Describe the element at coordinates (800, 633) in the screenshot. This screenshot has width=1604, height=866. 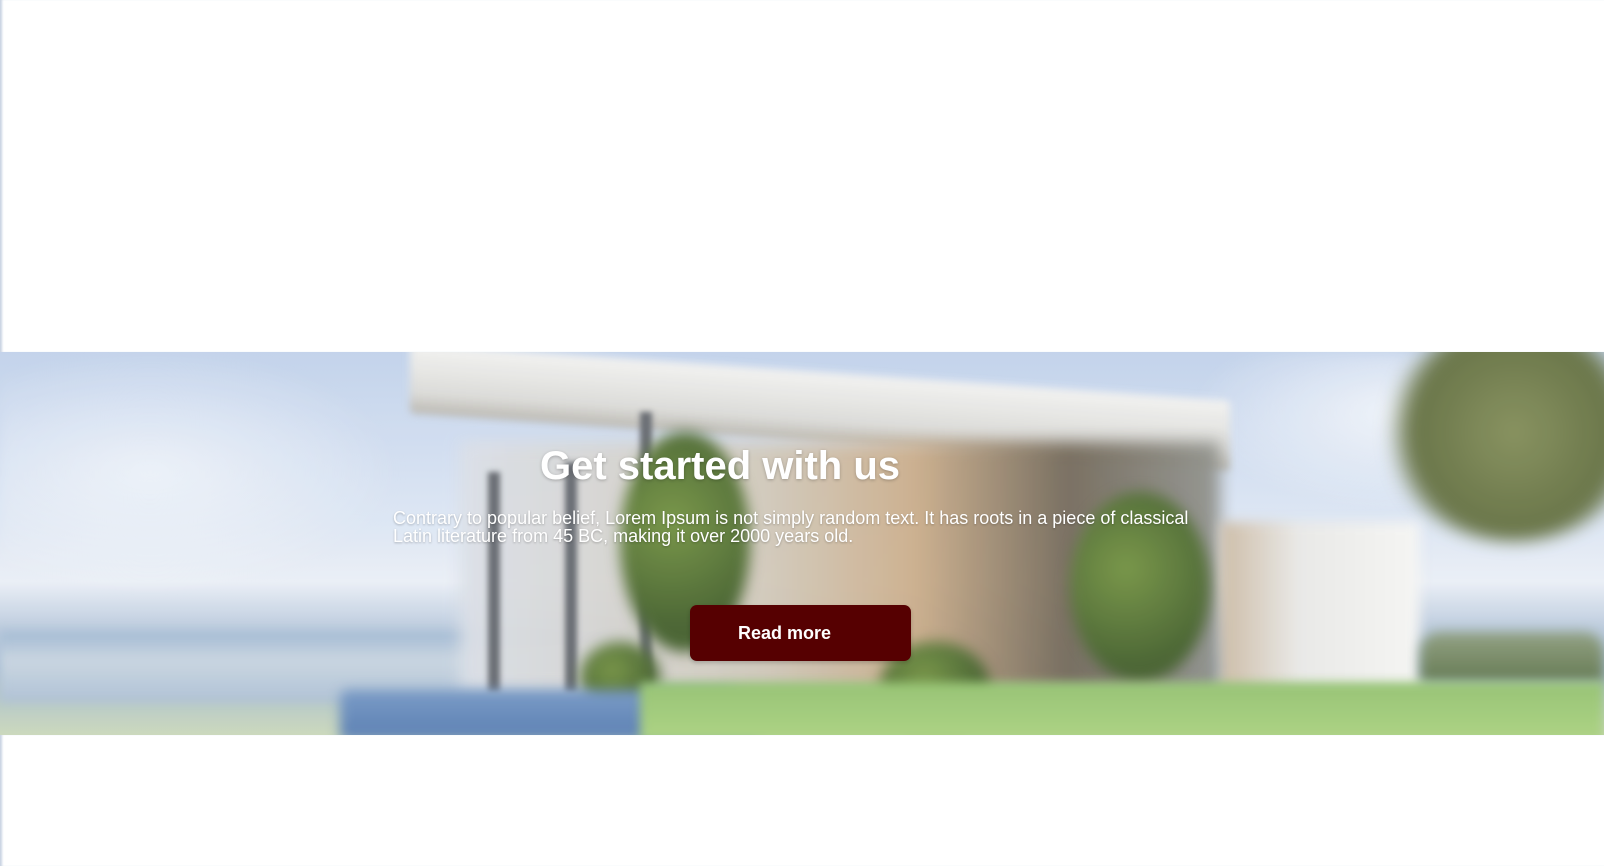
I see `read-more-button: Read more` at that location.